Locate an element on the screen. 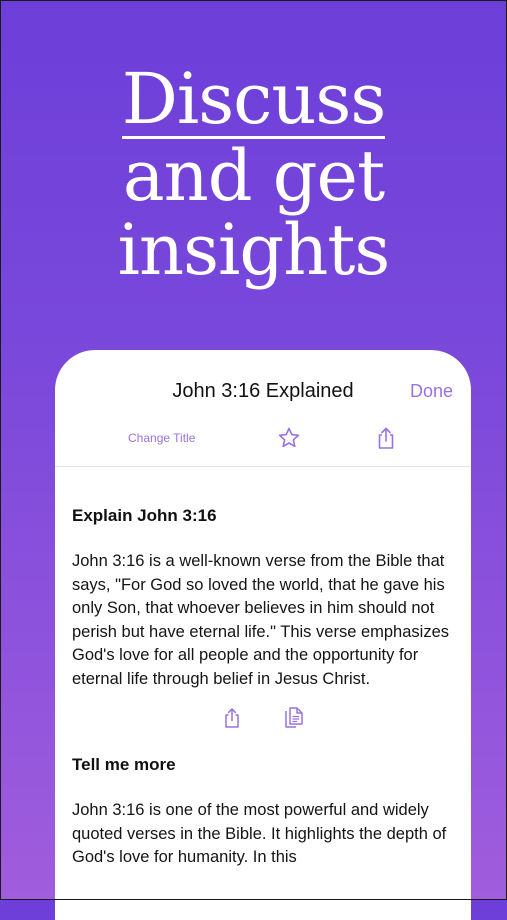 The height and width of the screenshot is (920, 507). answer-actions is located at coordinates (267, 723).